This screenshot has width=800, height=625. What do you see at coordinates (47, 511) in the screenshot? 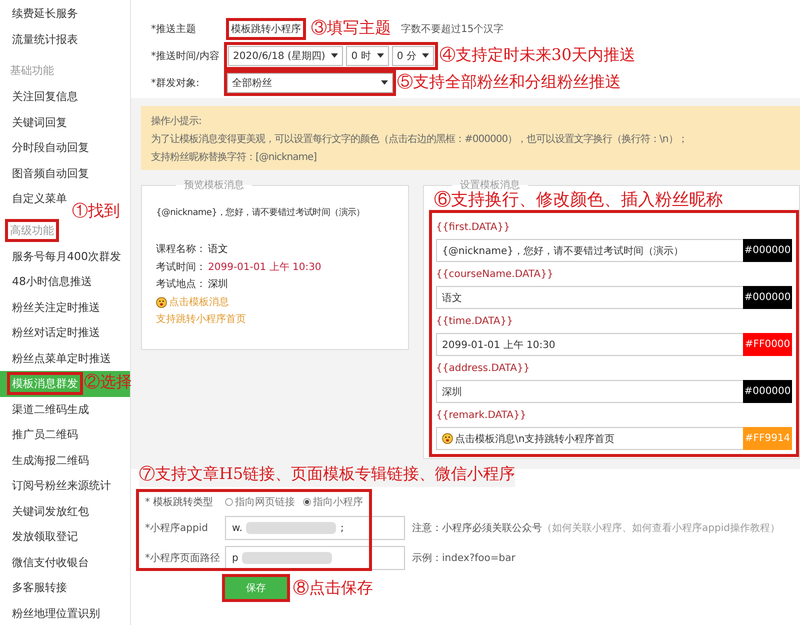
I see `sidebar-item: 关键词发放红包` at bounding box center [47, 511].